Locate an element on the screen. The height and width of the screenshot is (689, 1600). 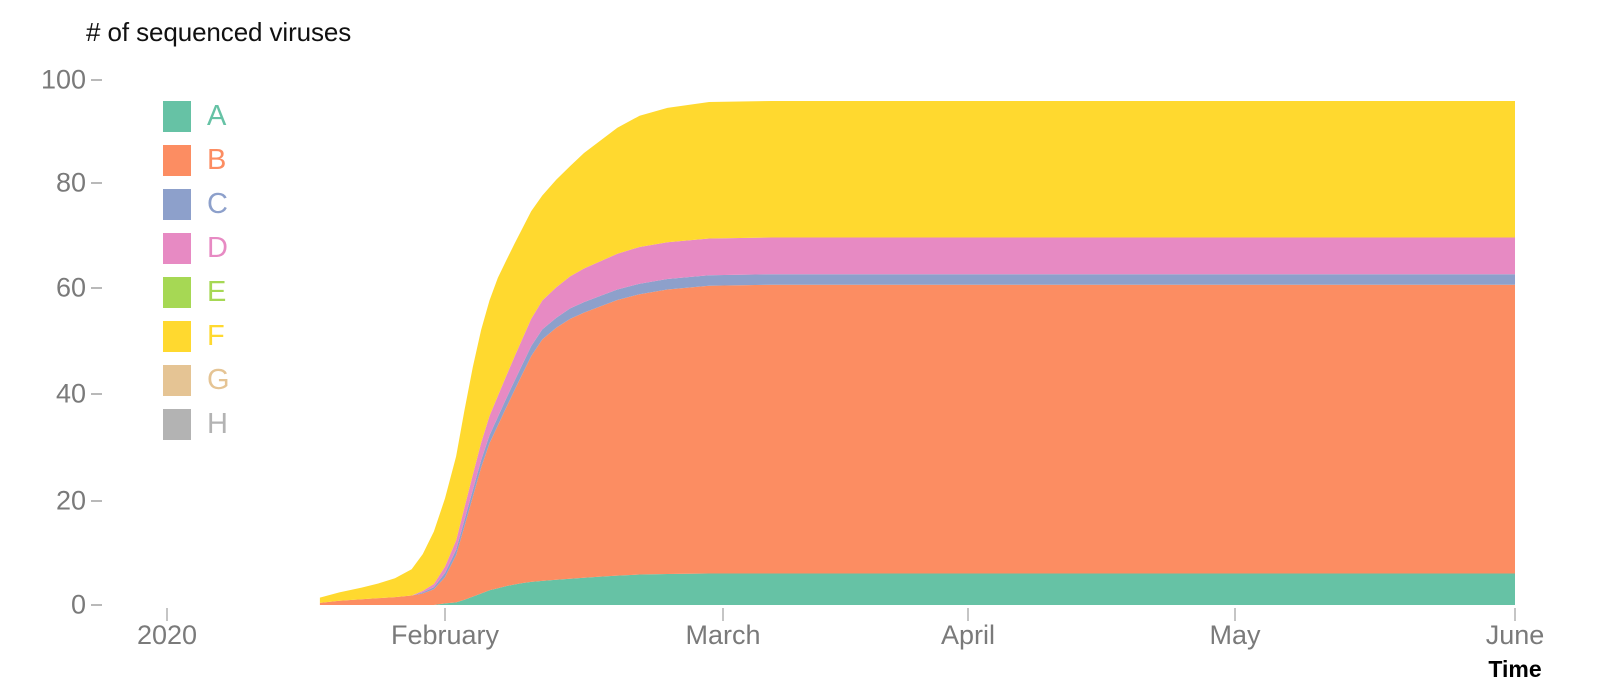
y-axis-tick-label: 0 is located at coordinates (78, 604).